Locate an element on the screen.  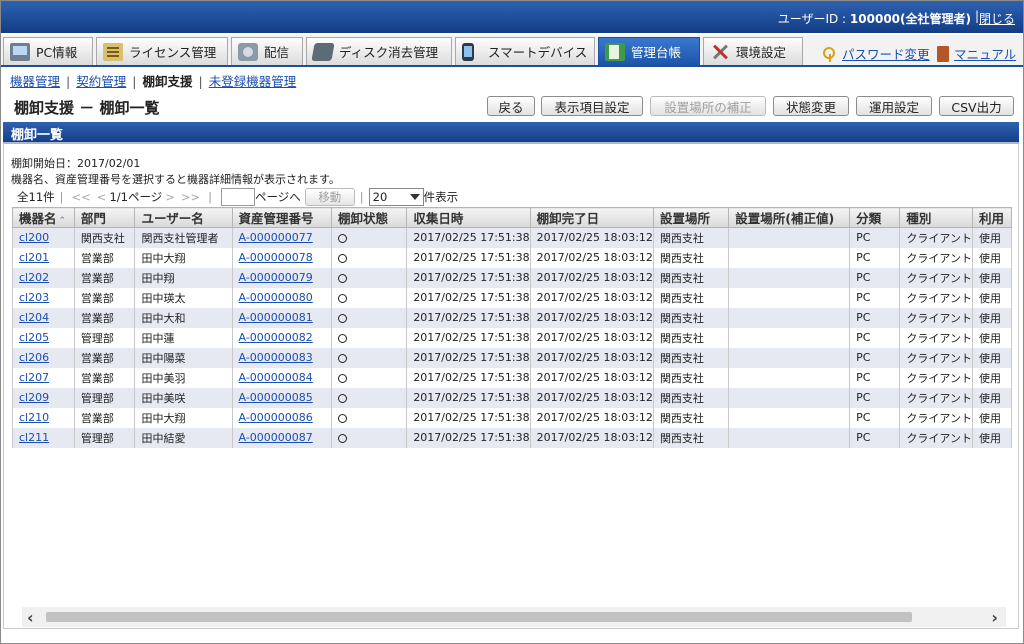
password-change-link: パスワード変更 is located at coordinates (876, 53).